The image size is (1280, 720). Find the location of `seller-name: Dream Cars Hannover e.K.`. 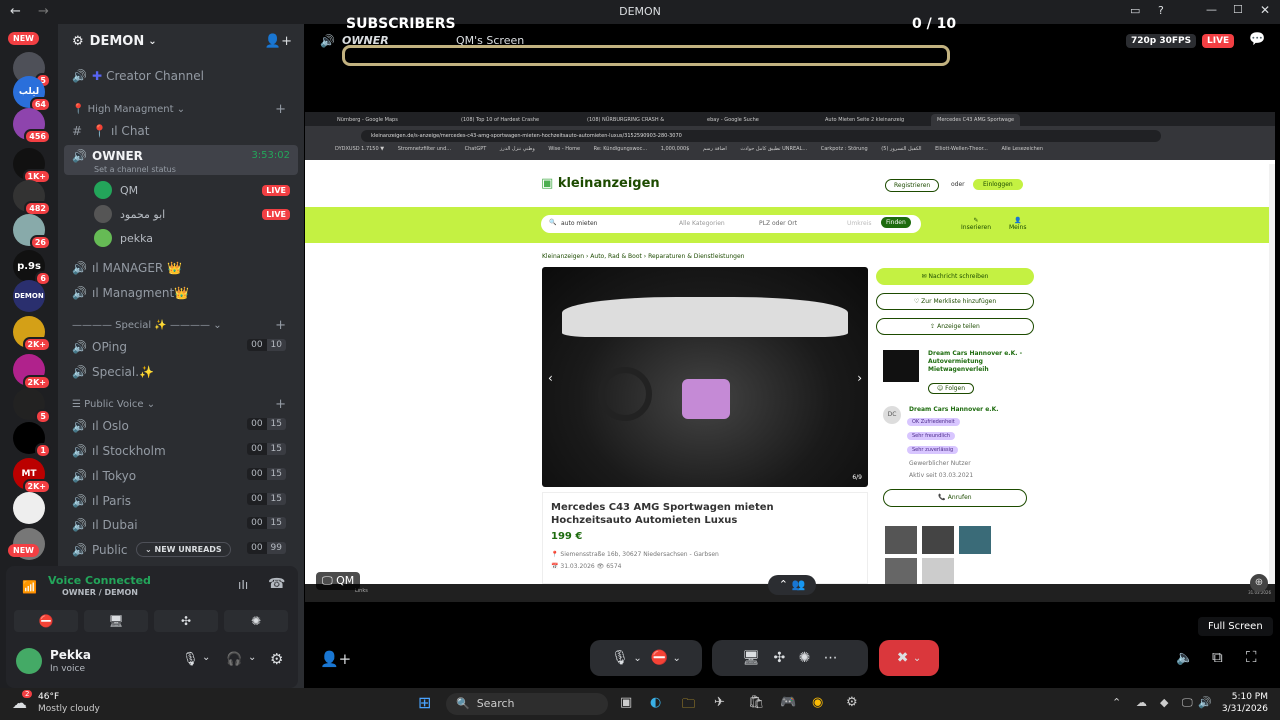

seller-name: Dream Cars Hannover e.K. is located at coordinates (954, 409).